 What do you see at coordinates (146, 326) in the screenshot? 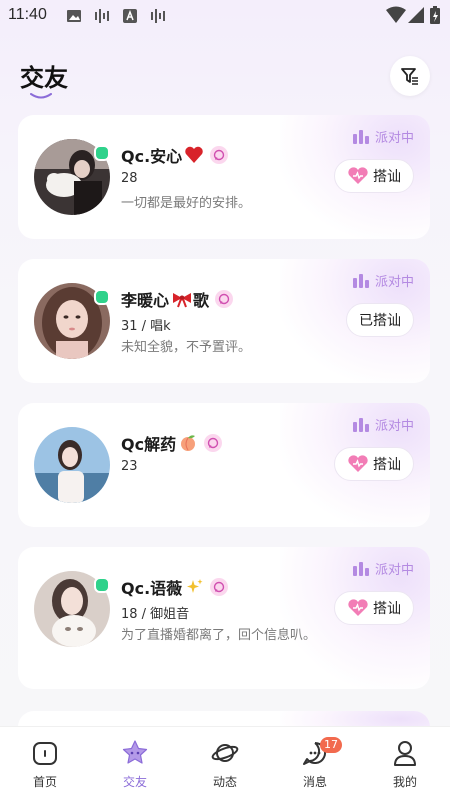
I see `user-meta: 31 / 唱k` at bounding box center [146, 326].